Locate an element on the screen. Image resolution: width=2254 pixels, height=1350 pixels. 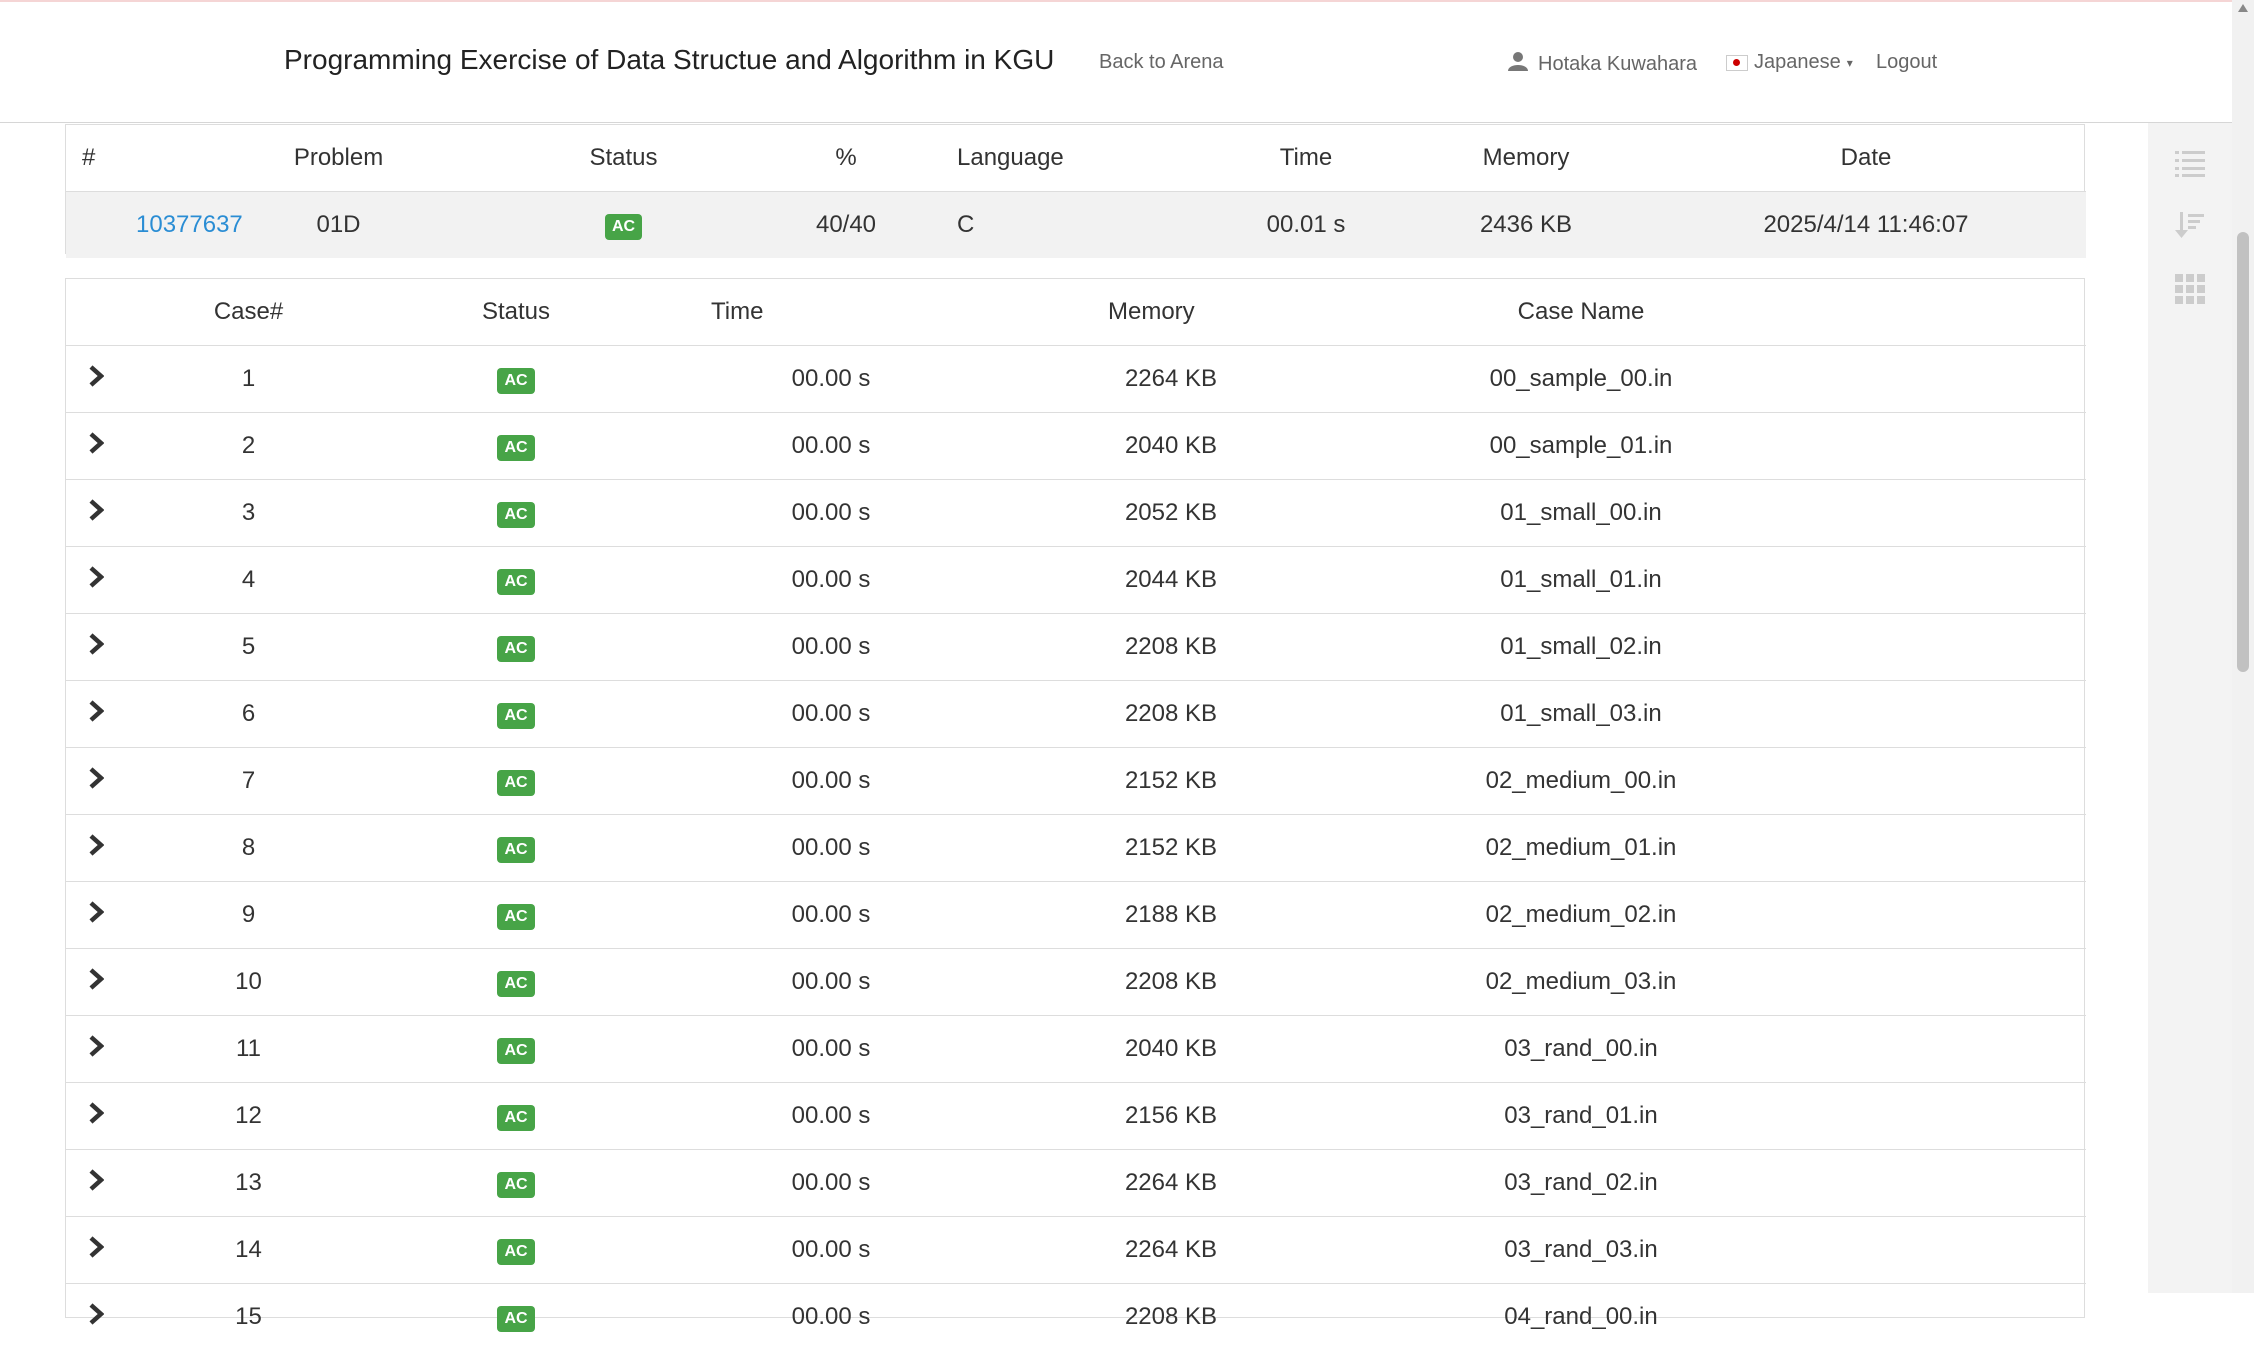
submission-time: 00.01 s is located at coordinates (1306, 225).